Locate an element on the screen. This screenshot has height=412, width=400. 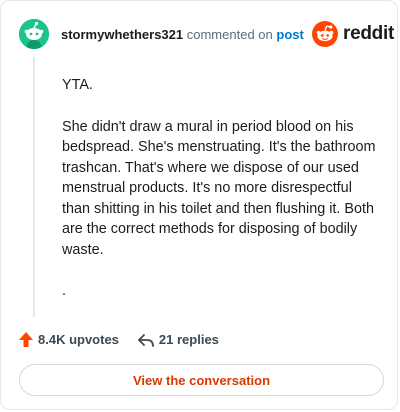
reply-arrow-icon is located at coordinates (146, 340).